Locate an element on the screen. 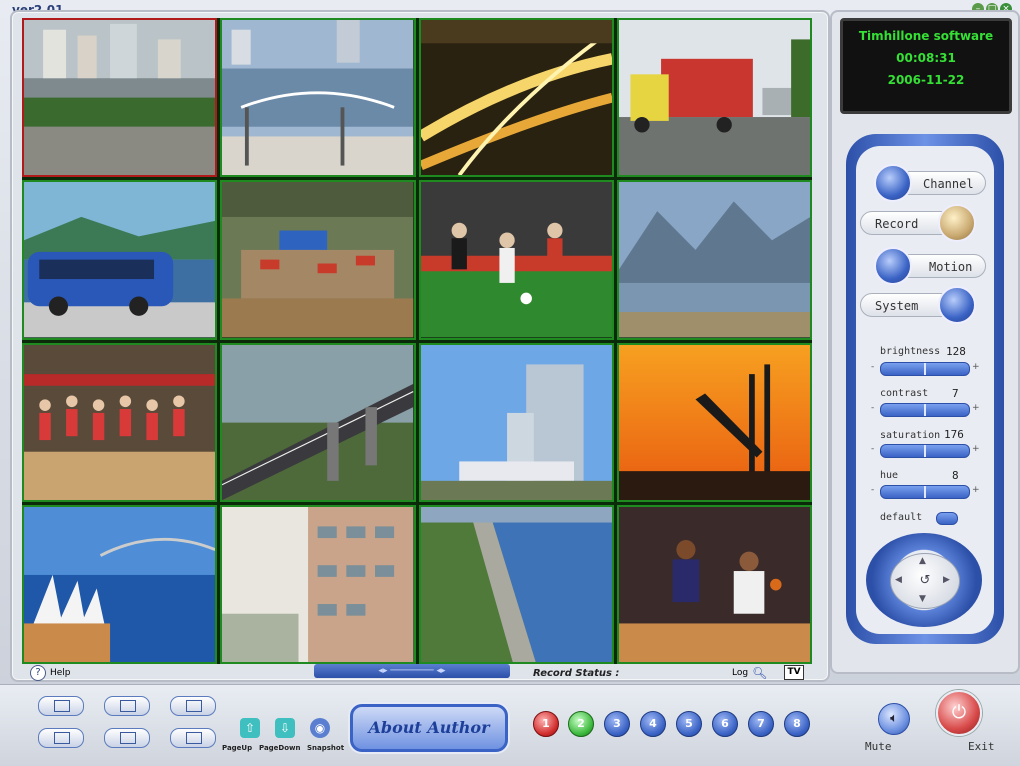 The height and width of the screenshot is (766, 1020). log-button: Log 🔍︎ is located at coordinates (749, 673).